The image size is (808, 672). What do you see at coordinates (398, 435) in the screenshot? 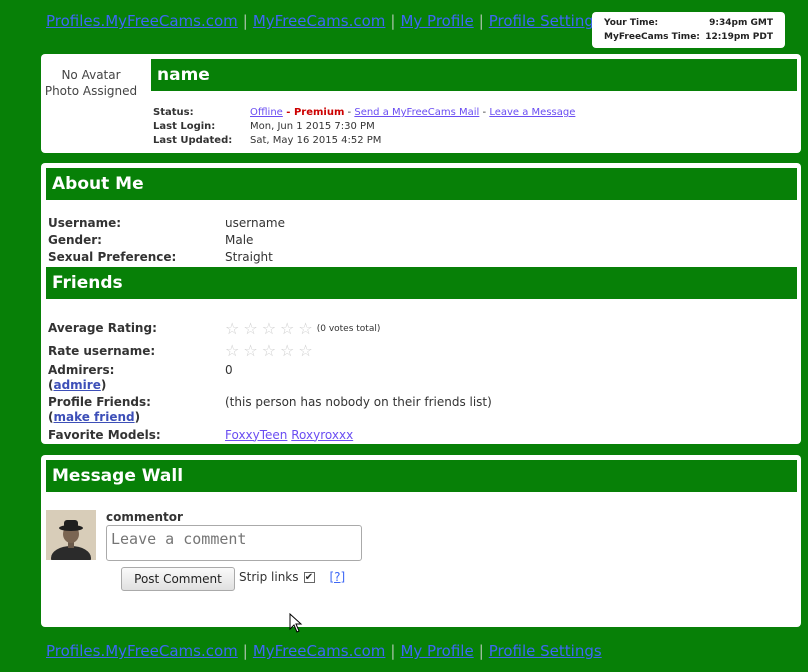
I see `favorite-models-row: Favorite Models: FoxxyTeen Roxyroxxx` at bounding box center [398, 435].